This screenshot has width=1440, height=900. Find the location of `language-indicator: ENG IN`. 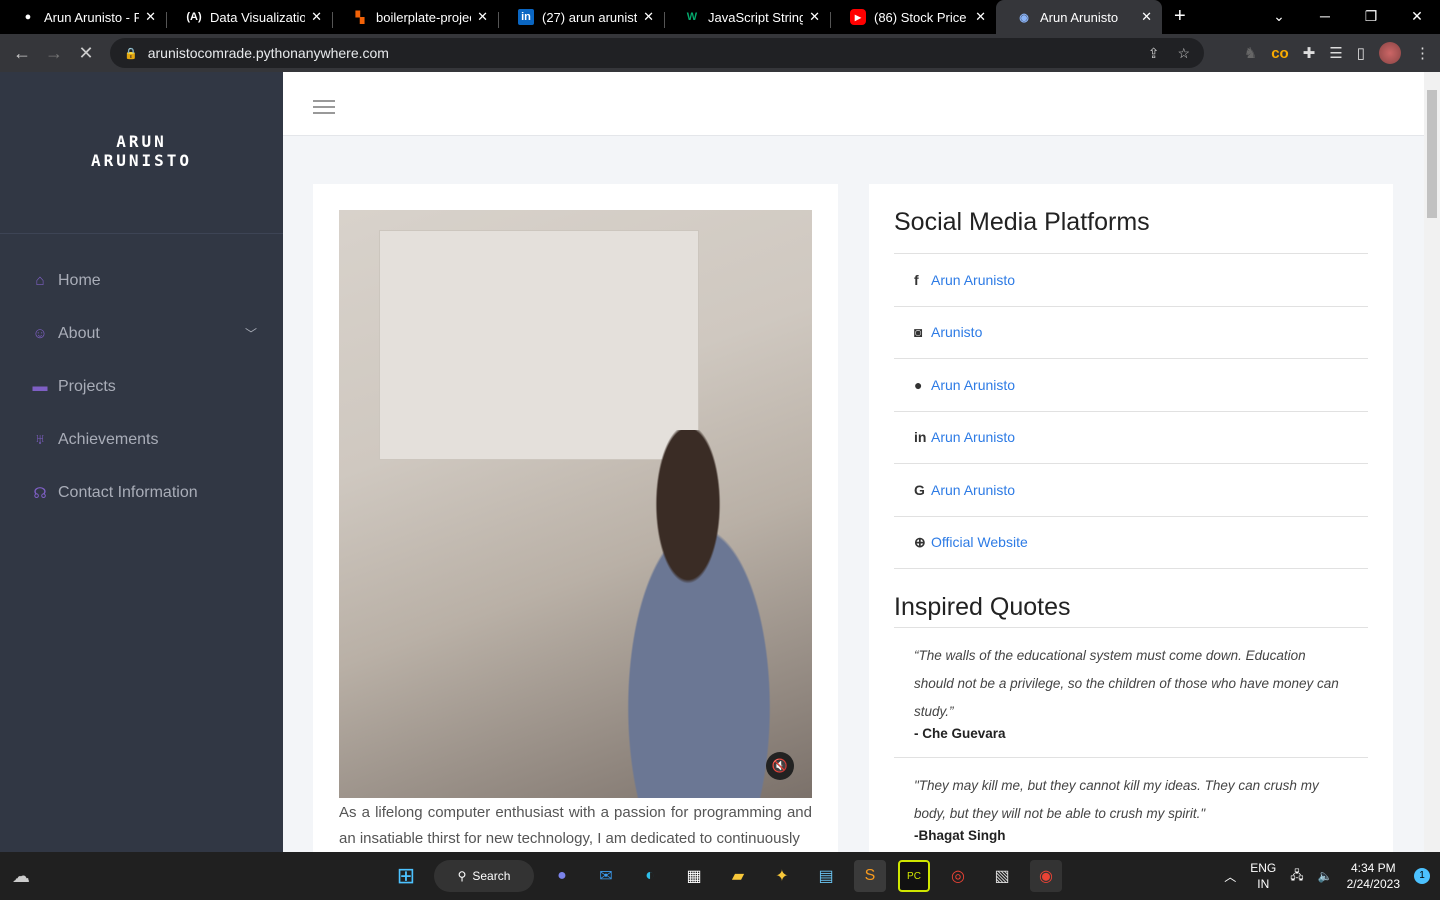

language-indicator: ENG IN is located at coordinates (1263, 876).